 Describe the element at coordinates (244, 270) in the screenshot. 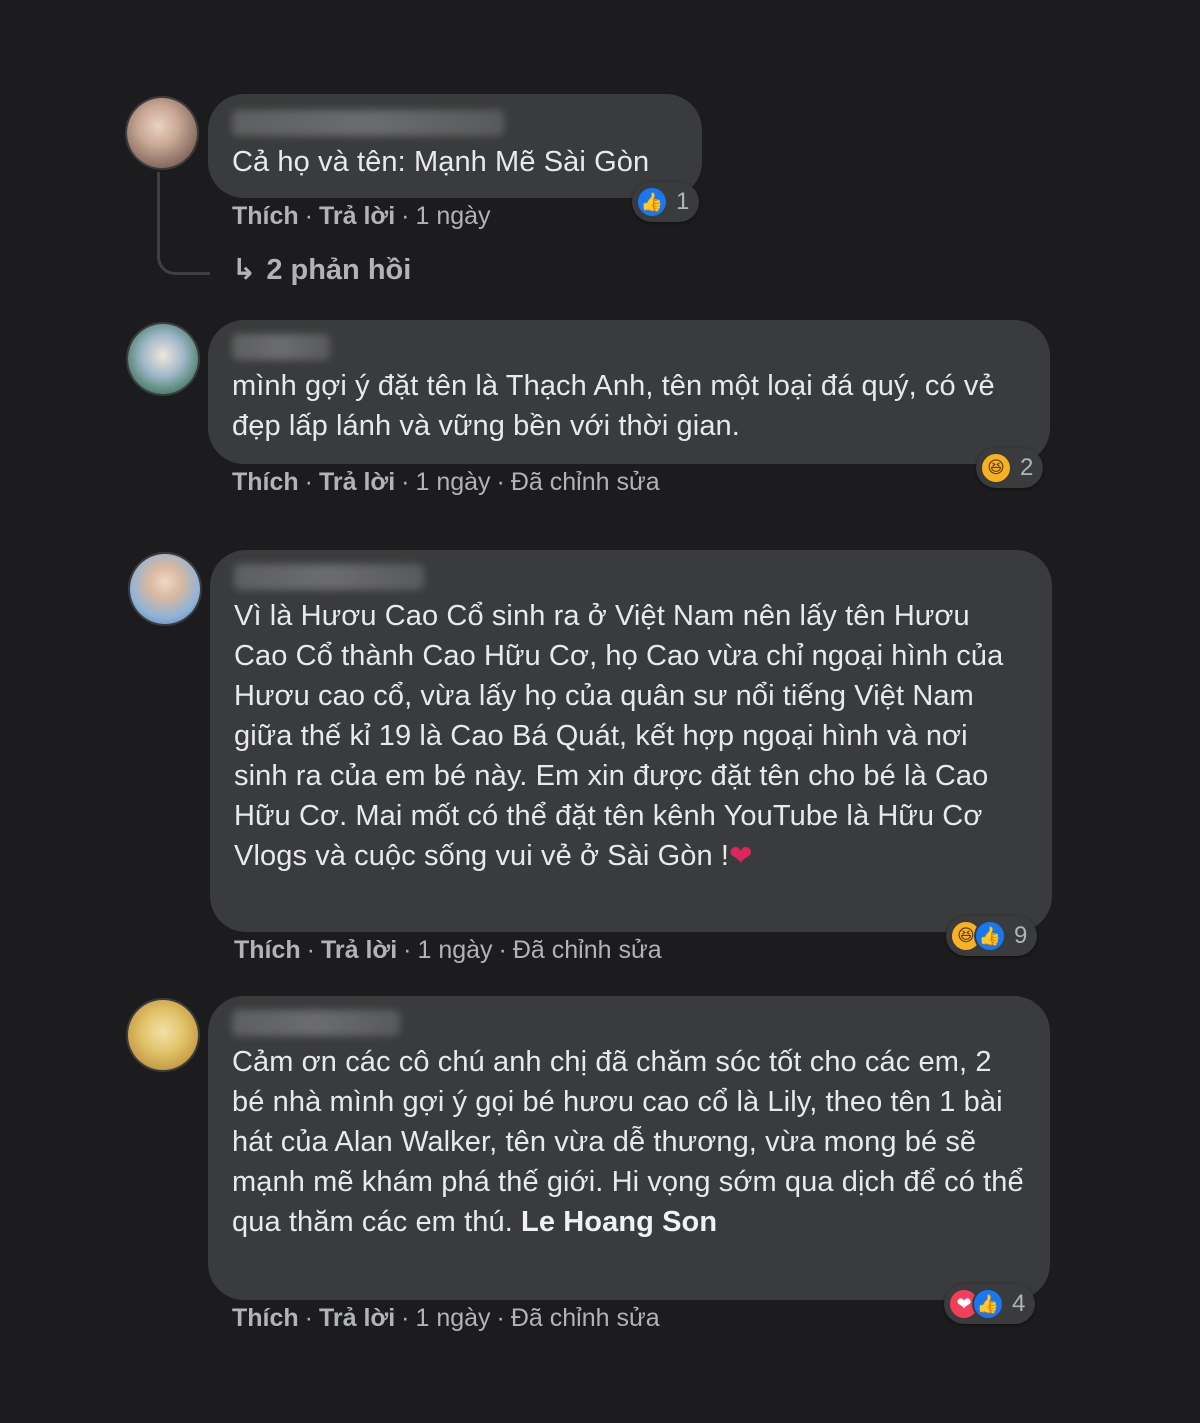

I see `reply-arrow-icon: ↳` at that location.